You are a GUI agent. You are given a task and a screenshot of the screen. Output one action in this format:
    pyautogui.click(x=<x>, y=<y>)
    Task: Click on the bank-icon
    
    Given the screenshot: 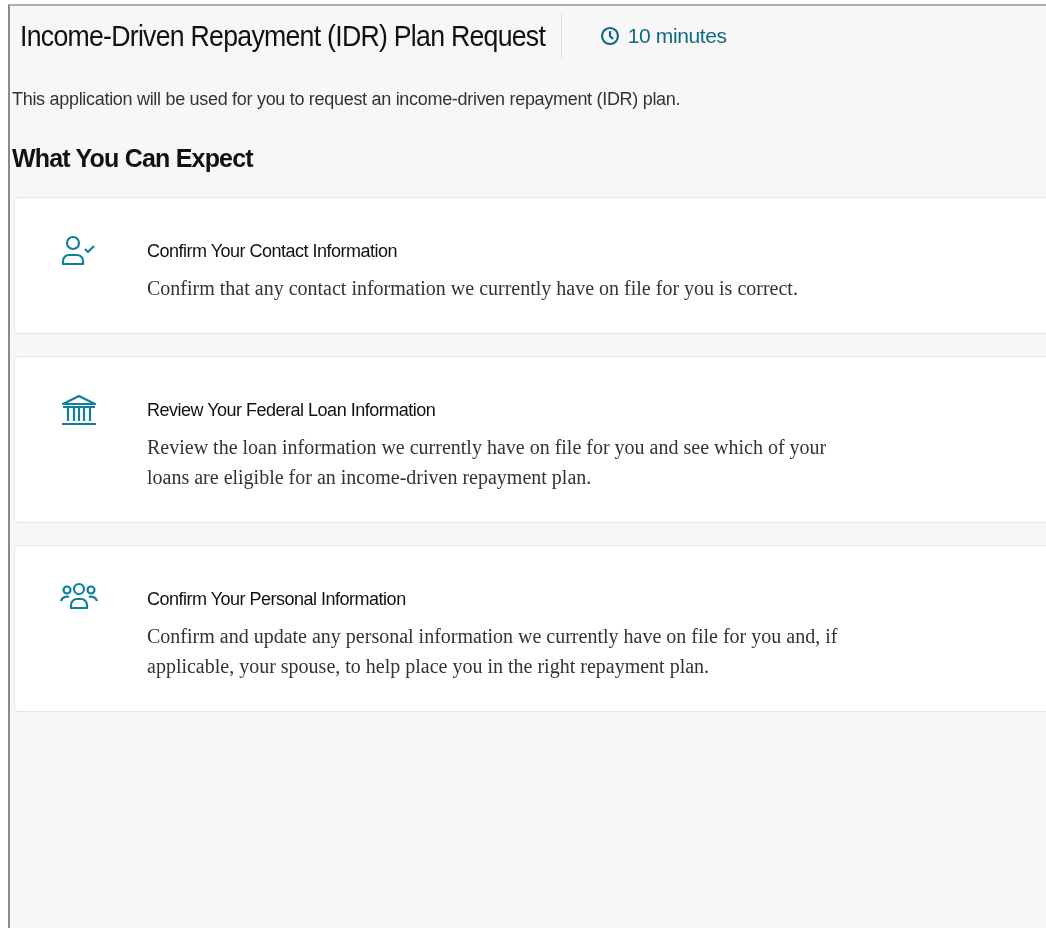 What is the action you would take?
    pyautogui.click(x=79, y=409)
    